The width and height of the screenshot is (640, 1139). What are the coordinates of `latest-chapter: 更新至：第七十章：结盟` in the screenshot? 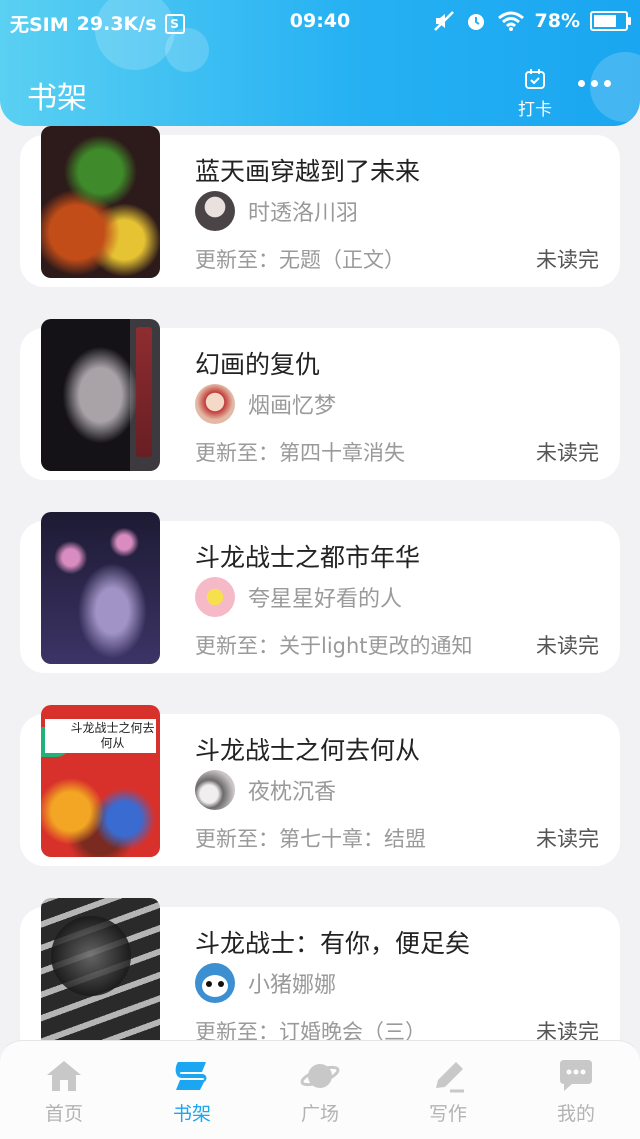 It's located at (310, 839).